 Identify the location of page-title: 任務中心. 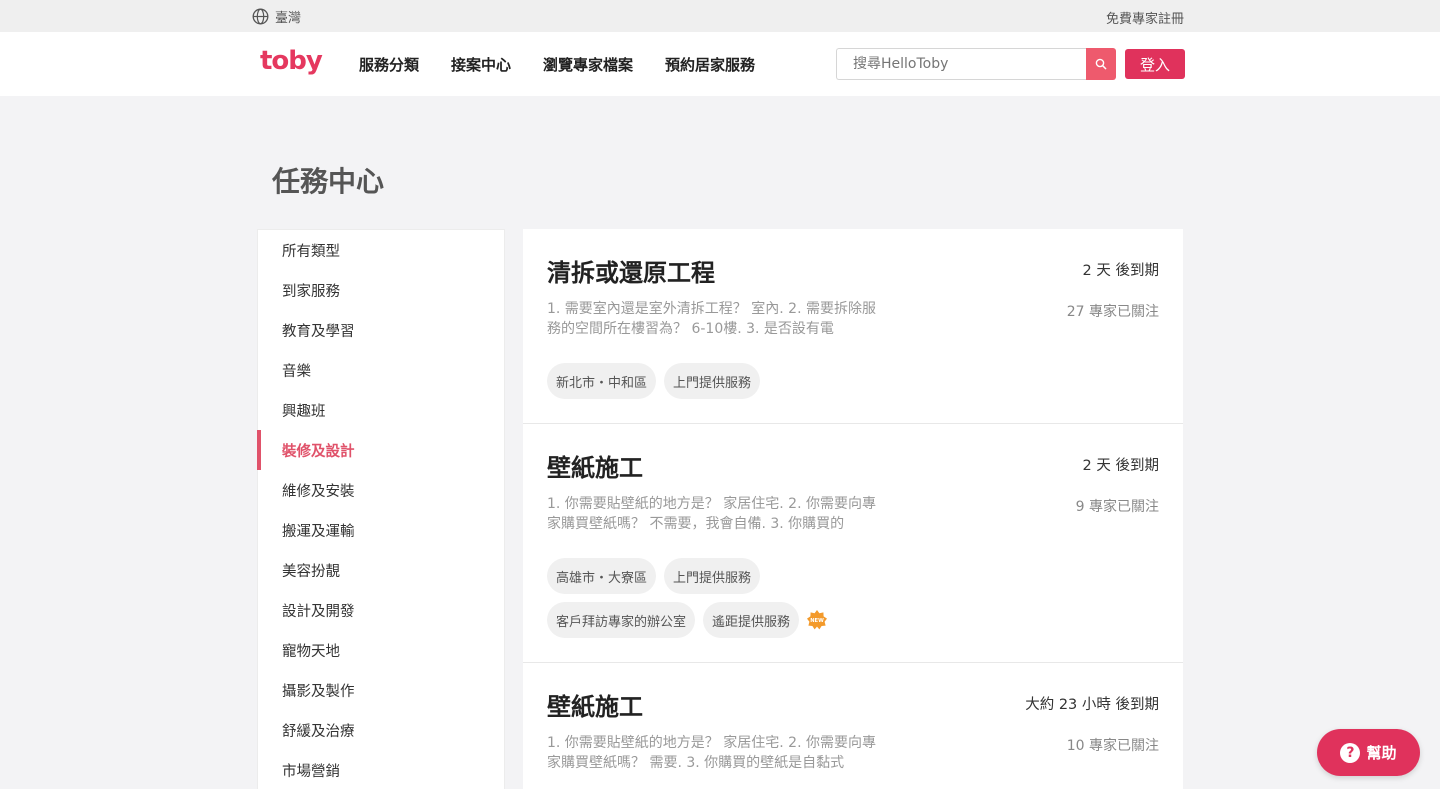
(328, 181).